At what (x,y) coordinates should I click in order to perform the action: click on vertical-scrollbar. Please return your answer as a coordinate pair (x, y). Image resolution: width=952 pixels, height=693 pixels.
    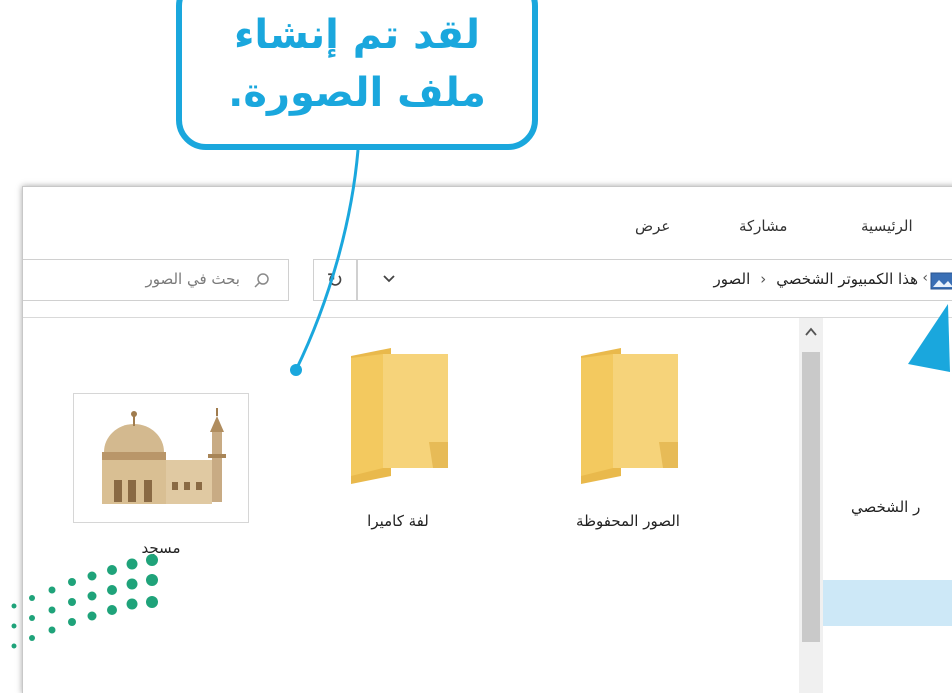
    Looking at the image, I should click on (811, 505).